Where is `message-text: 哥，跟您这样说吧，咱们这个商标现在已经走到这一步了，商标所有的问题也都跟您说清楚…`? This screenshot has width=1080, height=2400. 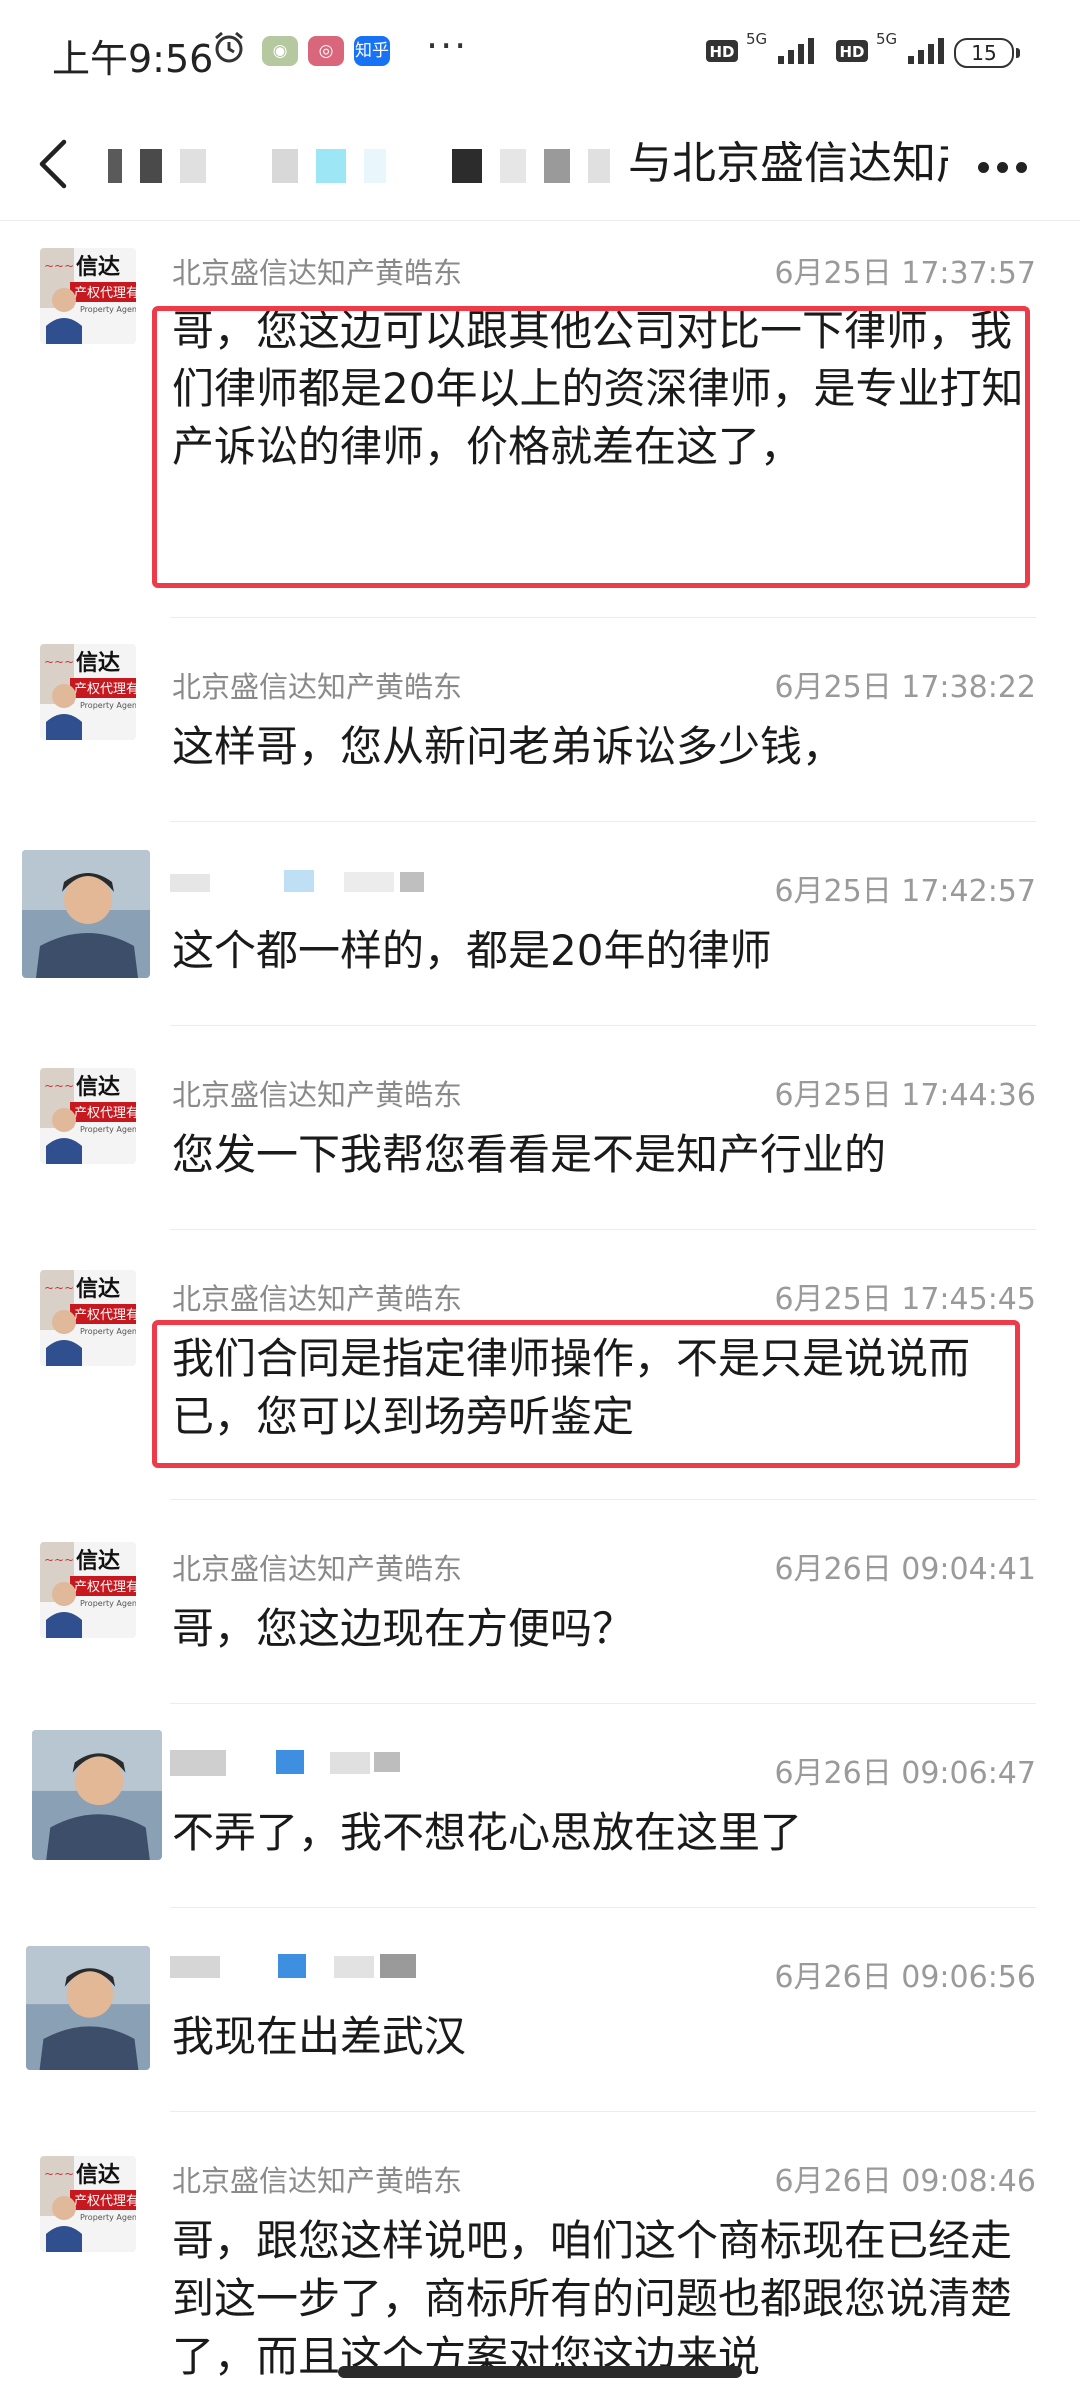
message-text: 哥，跟您这样说吧，咱们这个商标现在已经走到这一步了，商标所有的问题也都跟您说清楚… is located at coordinates (604, 2299).